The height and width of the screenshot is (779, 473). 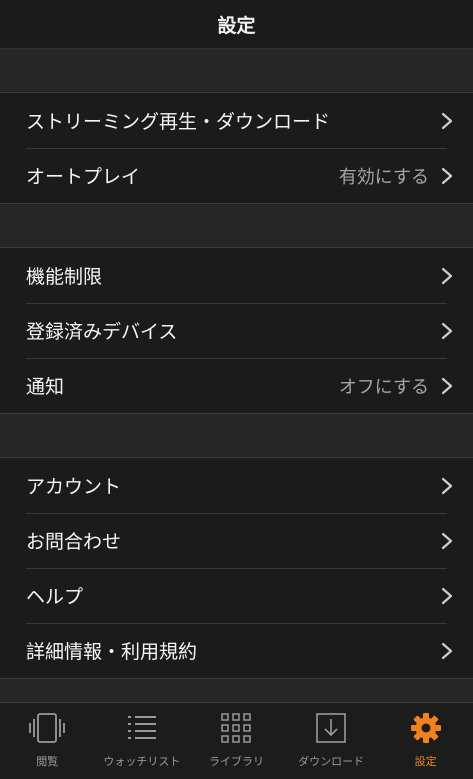 I want to click on row-account: アカウント, so click(x=236, y=485).